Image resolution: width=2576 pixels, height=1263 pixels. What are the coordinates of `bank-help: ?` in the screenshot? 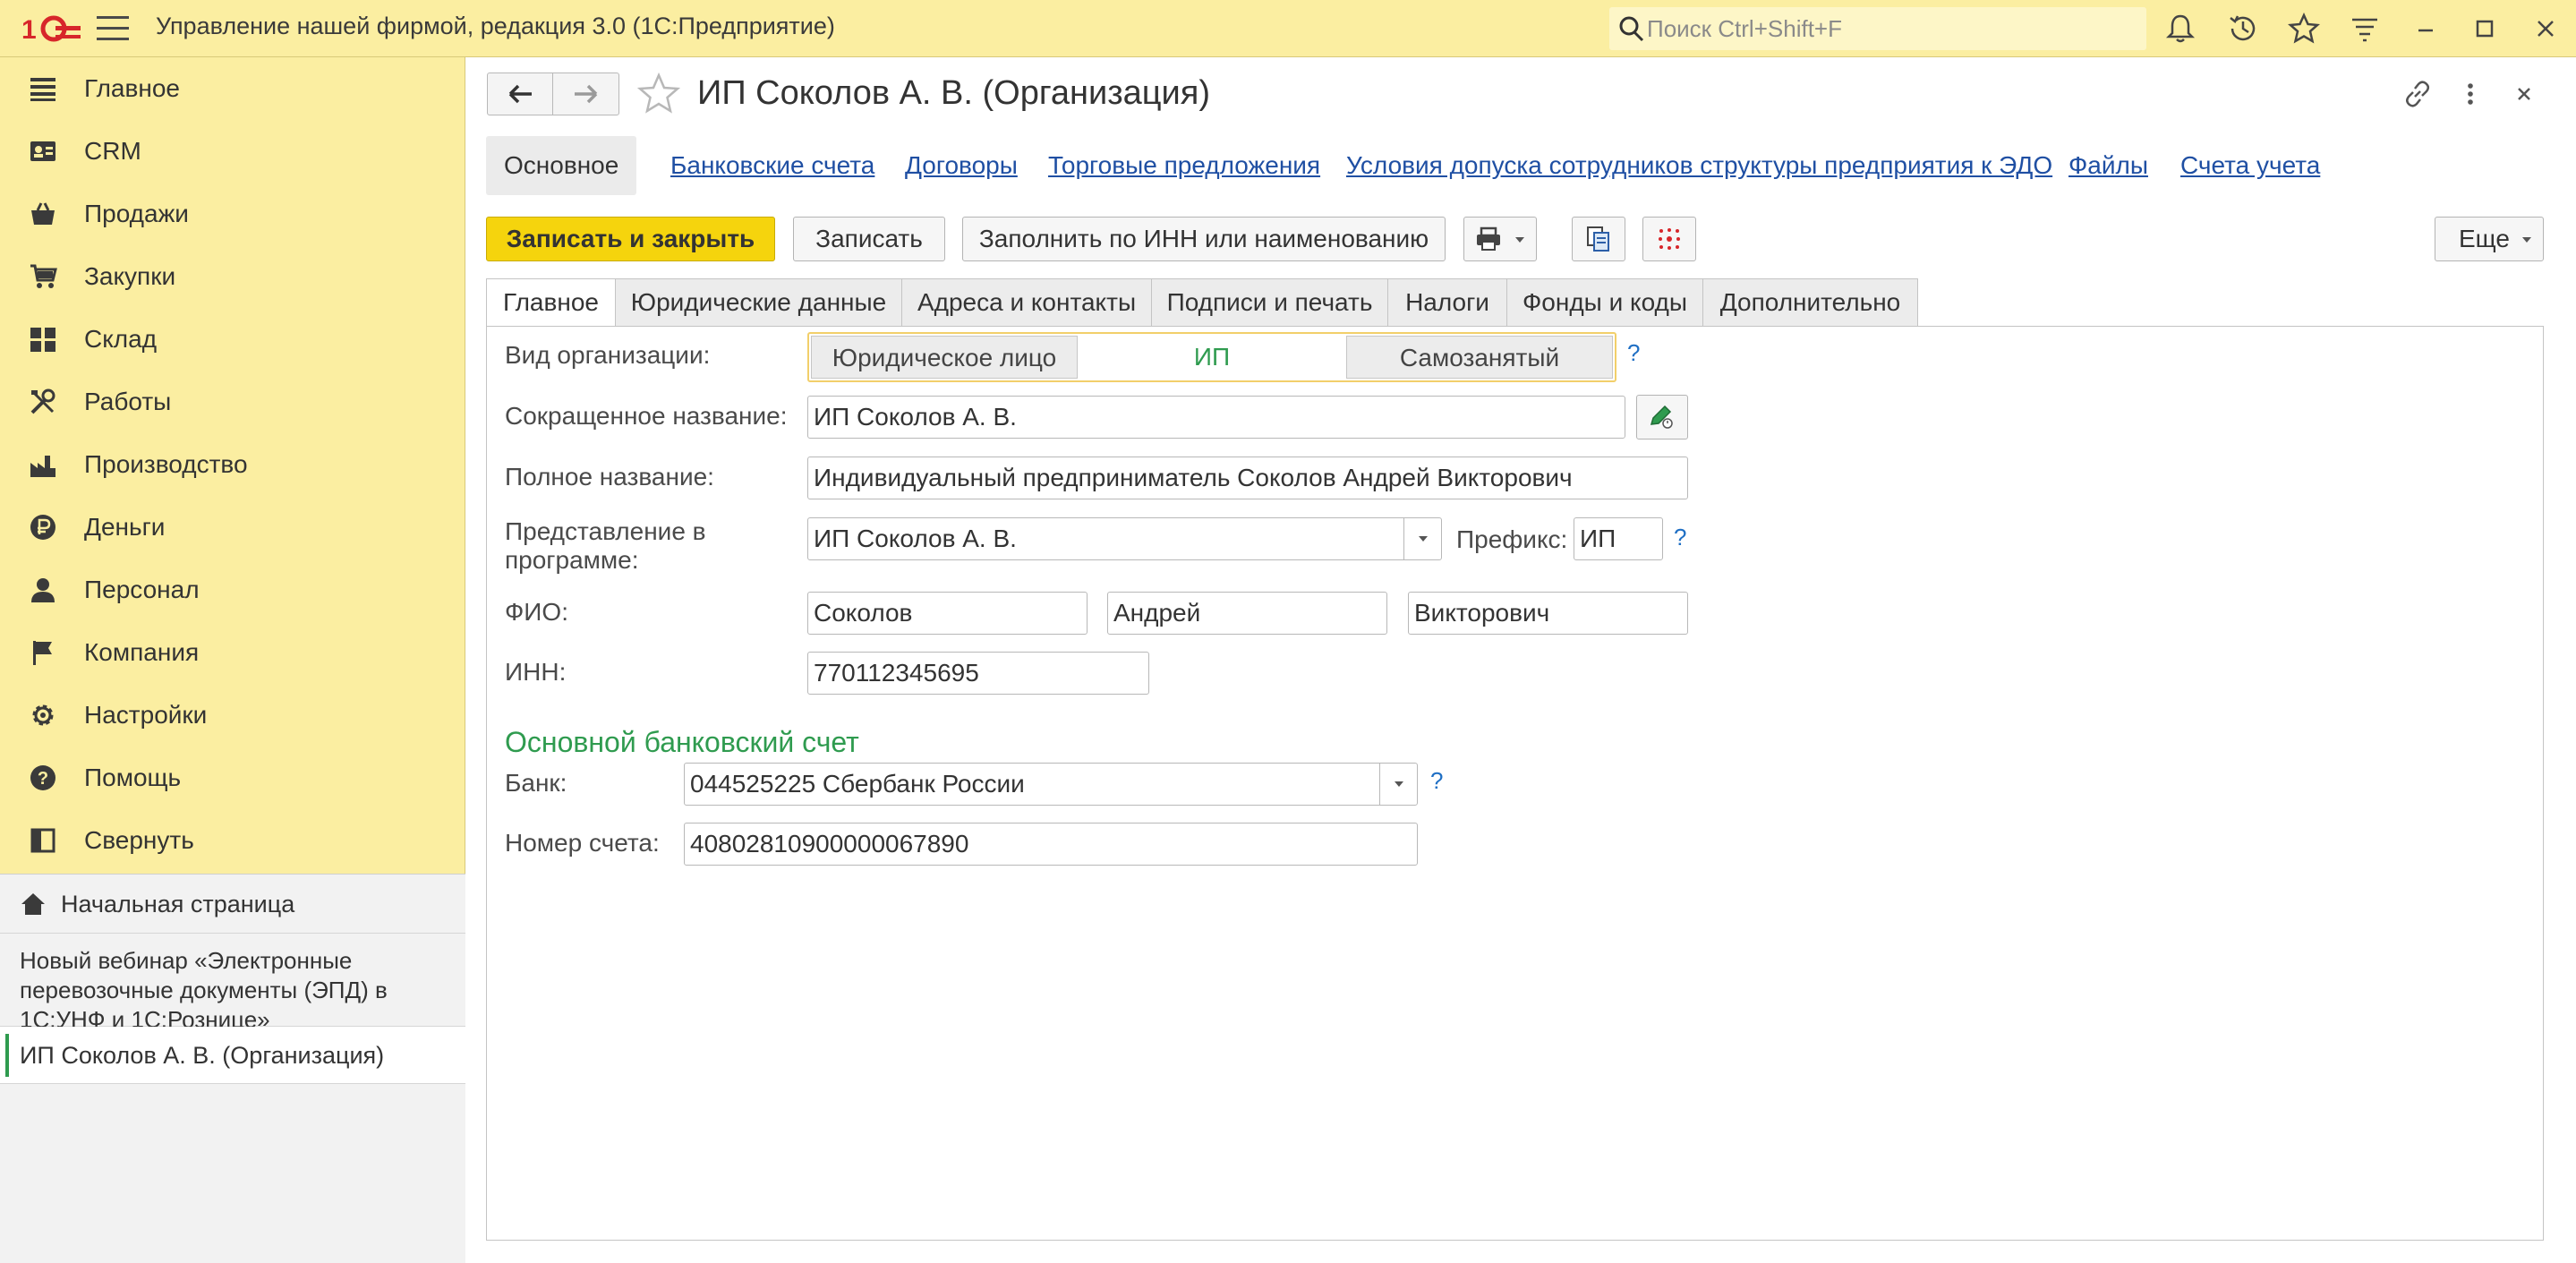 It's located at (1436, 781).